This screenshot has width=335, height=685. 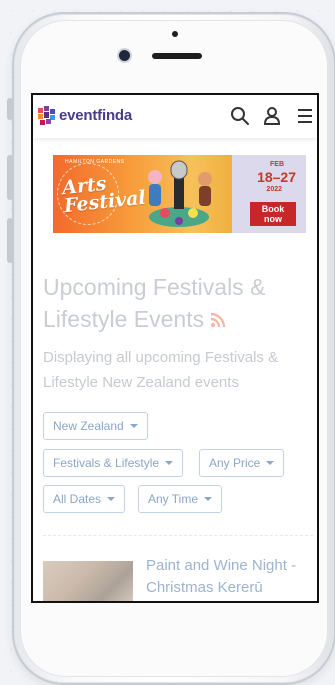 What do you see at coordinates (231, 577) in the screenshot?
I see `event-title-link: Paint and Wine Night - Christmas Kererū` at bounding box center [231, 577].